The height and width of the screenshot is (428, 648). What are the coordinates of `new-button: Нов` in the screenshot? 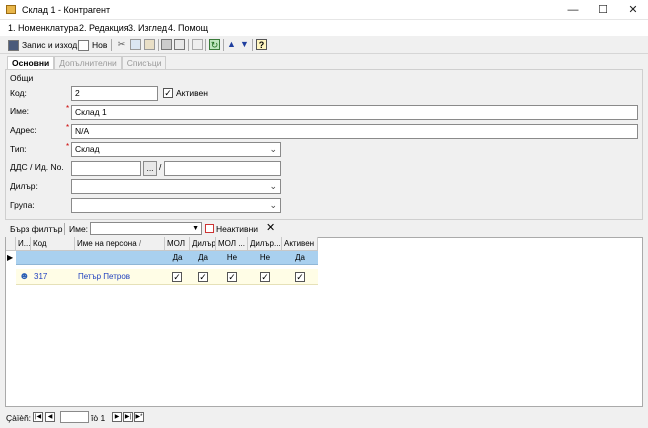 It's located at (92, 45).